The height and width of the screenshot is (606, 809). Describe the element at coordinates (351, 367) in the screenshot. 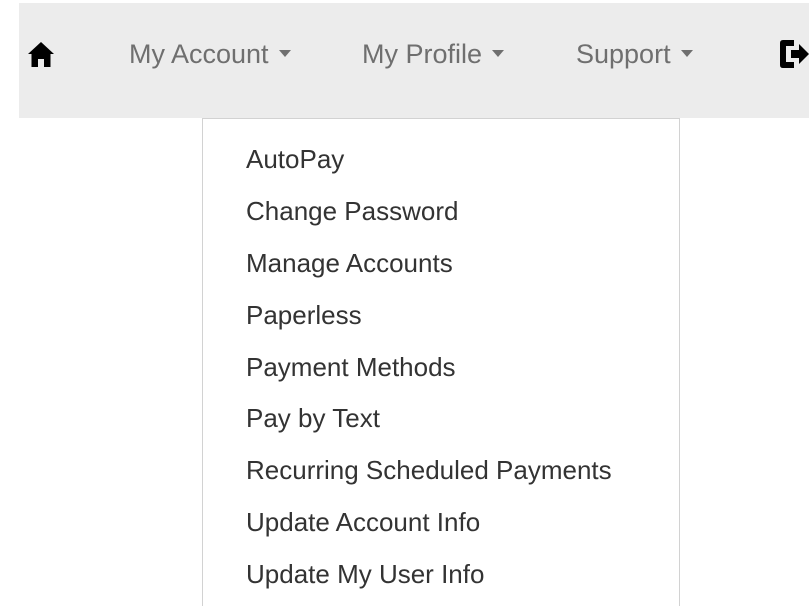

I see `menu-item-payment-methods: Payment Methods` at that location.